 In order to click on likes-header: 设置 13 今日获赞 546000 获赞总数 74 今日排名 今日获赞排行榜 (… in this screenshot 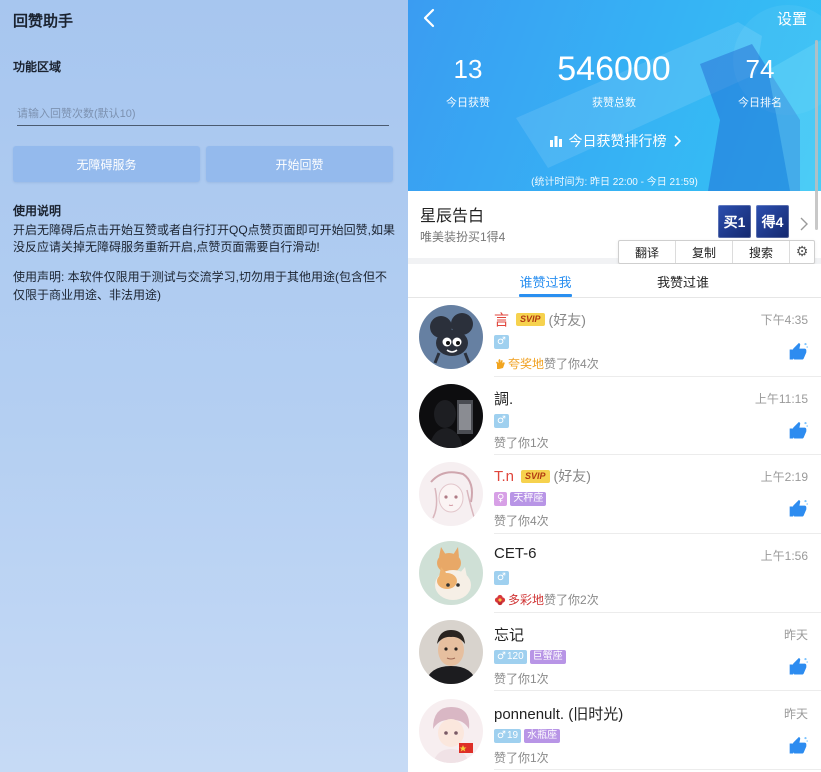, I will do `click(614, 95)`.